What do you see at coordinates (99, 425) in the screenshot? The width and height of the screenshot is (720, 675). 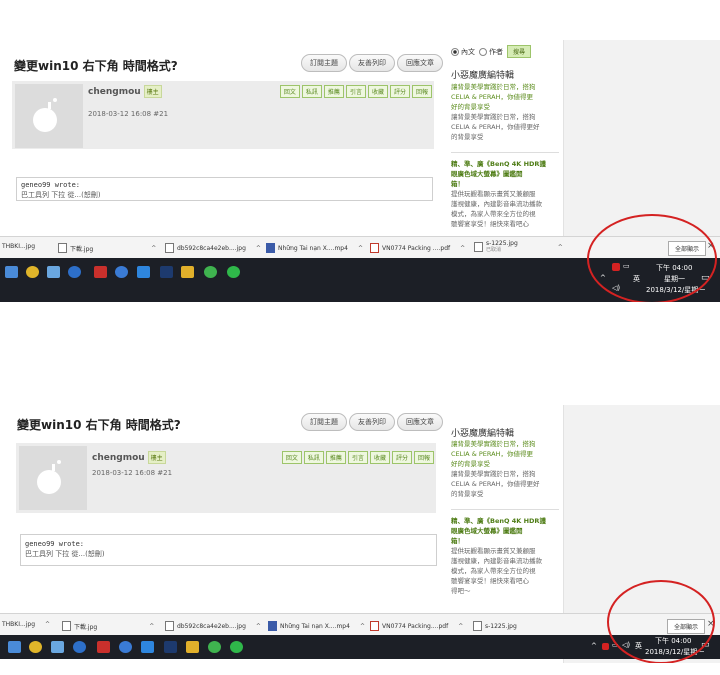 I see `thread-title: 變更win10 右下角 時間格式?` at bounding box center [99, 425].